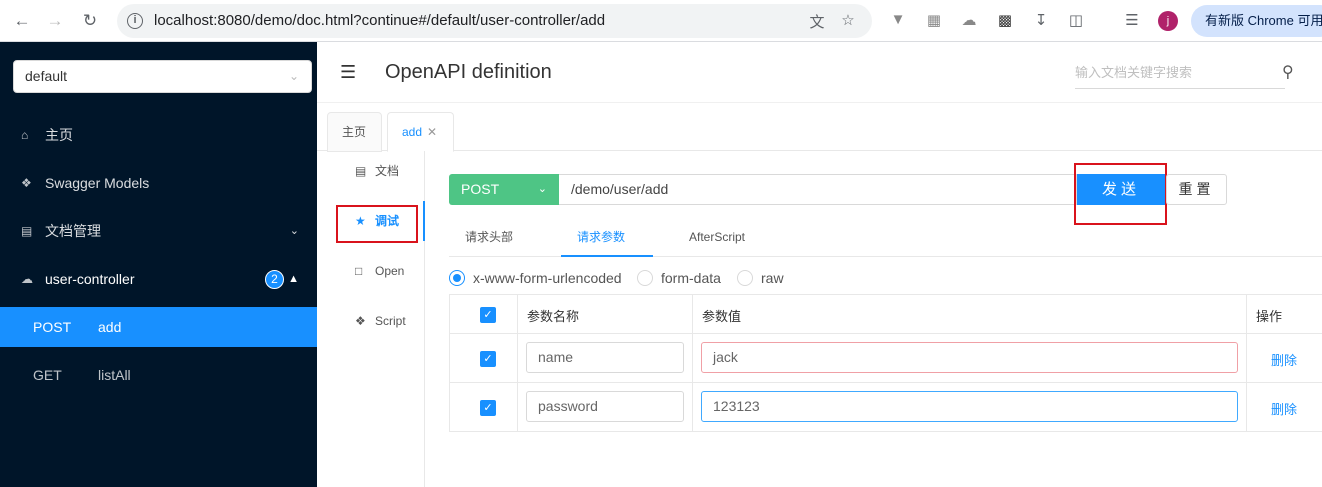  What do you see at coordinates (848, 21) in the screenshot?
I see `bookmark-star-icon: ☆` at bounding box center [848, 21].